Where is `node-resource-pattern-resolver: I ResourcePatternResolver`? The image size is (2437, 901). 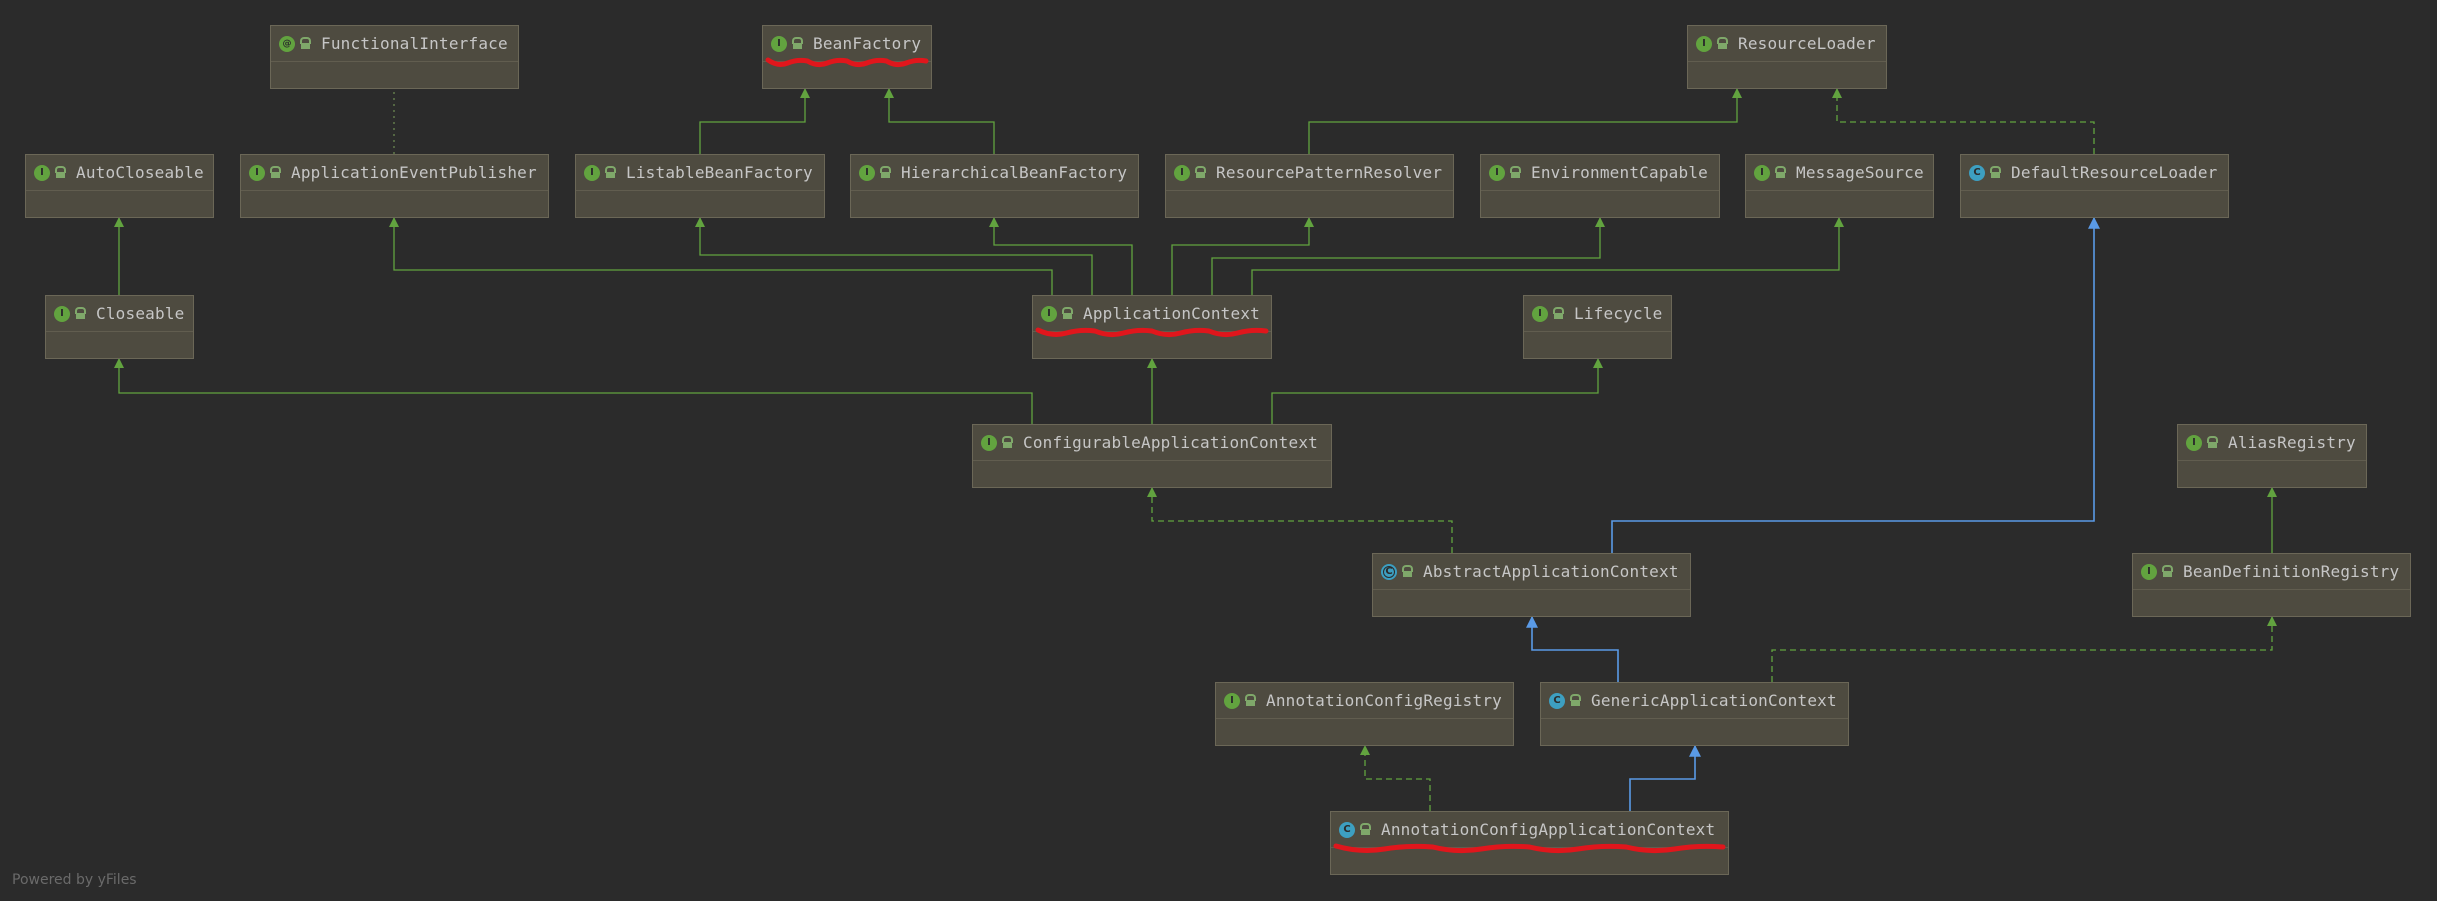
node-resource-pattern-resolver: I ResourcePatternResolver is located at coordinates (1309, 186).